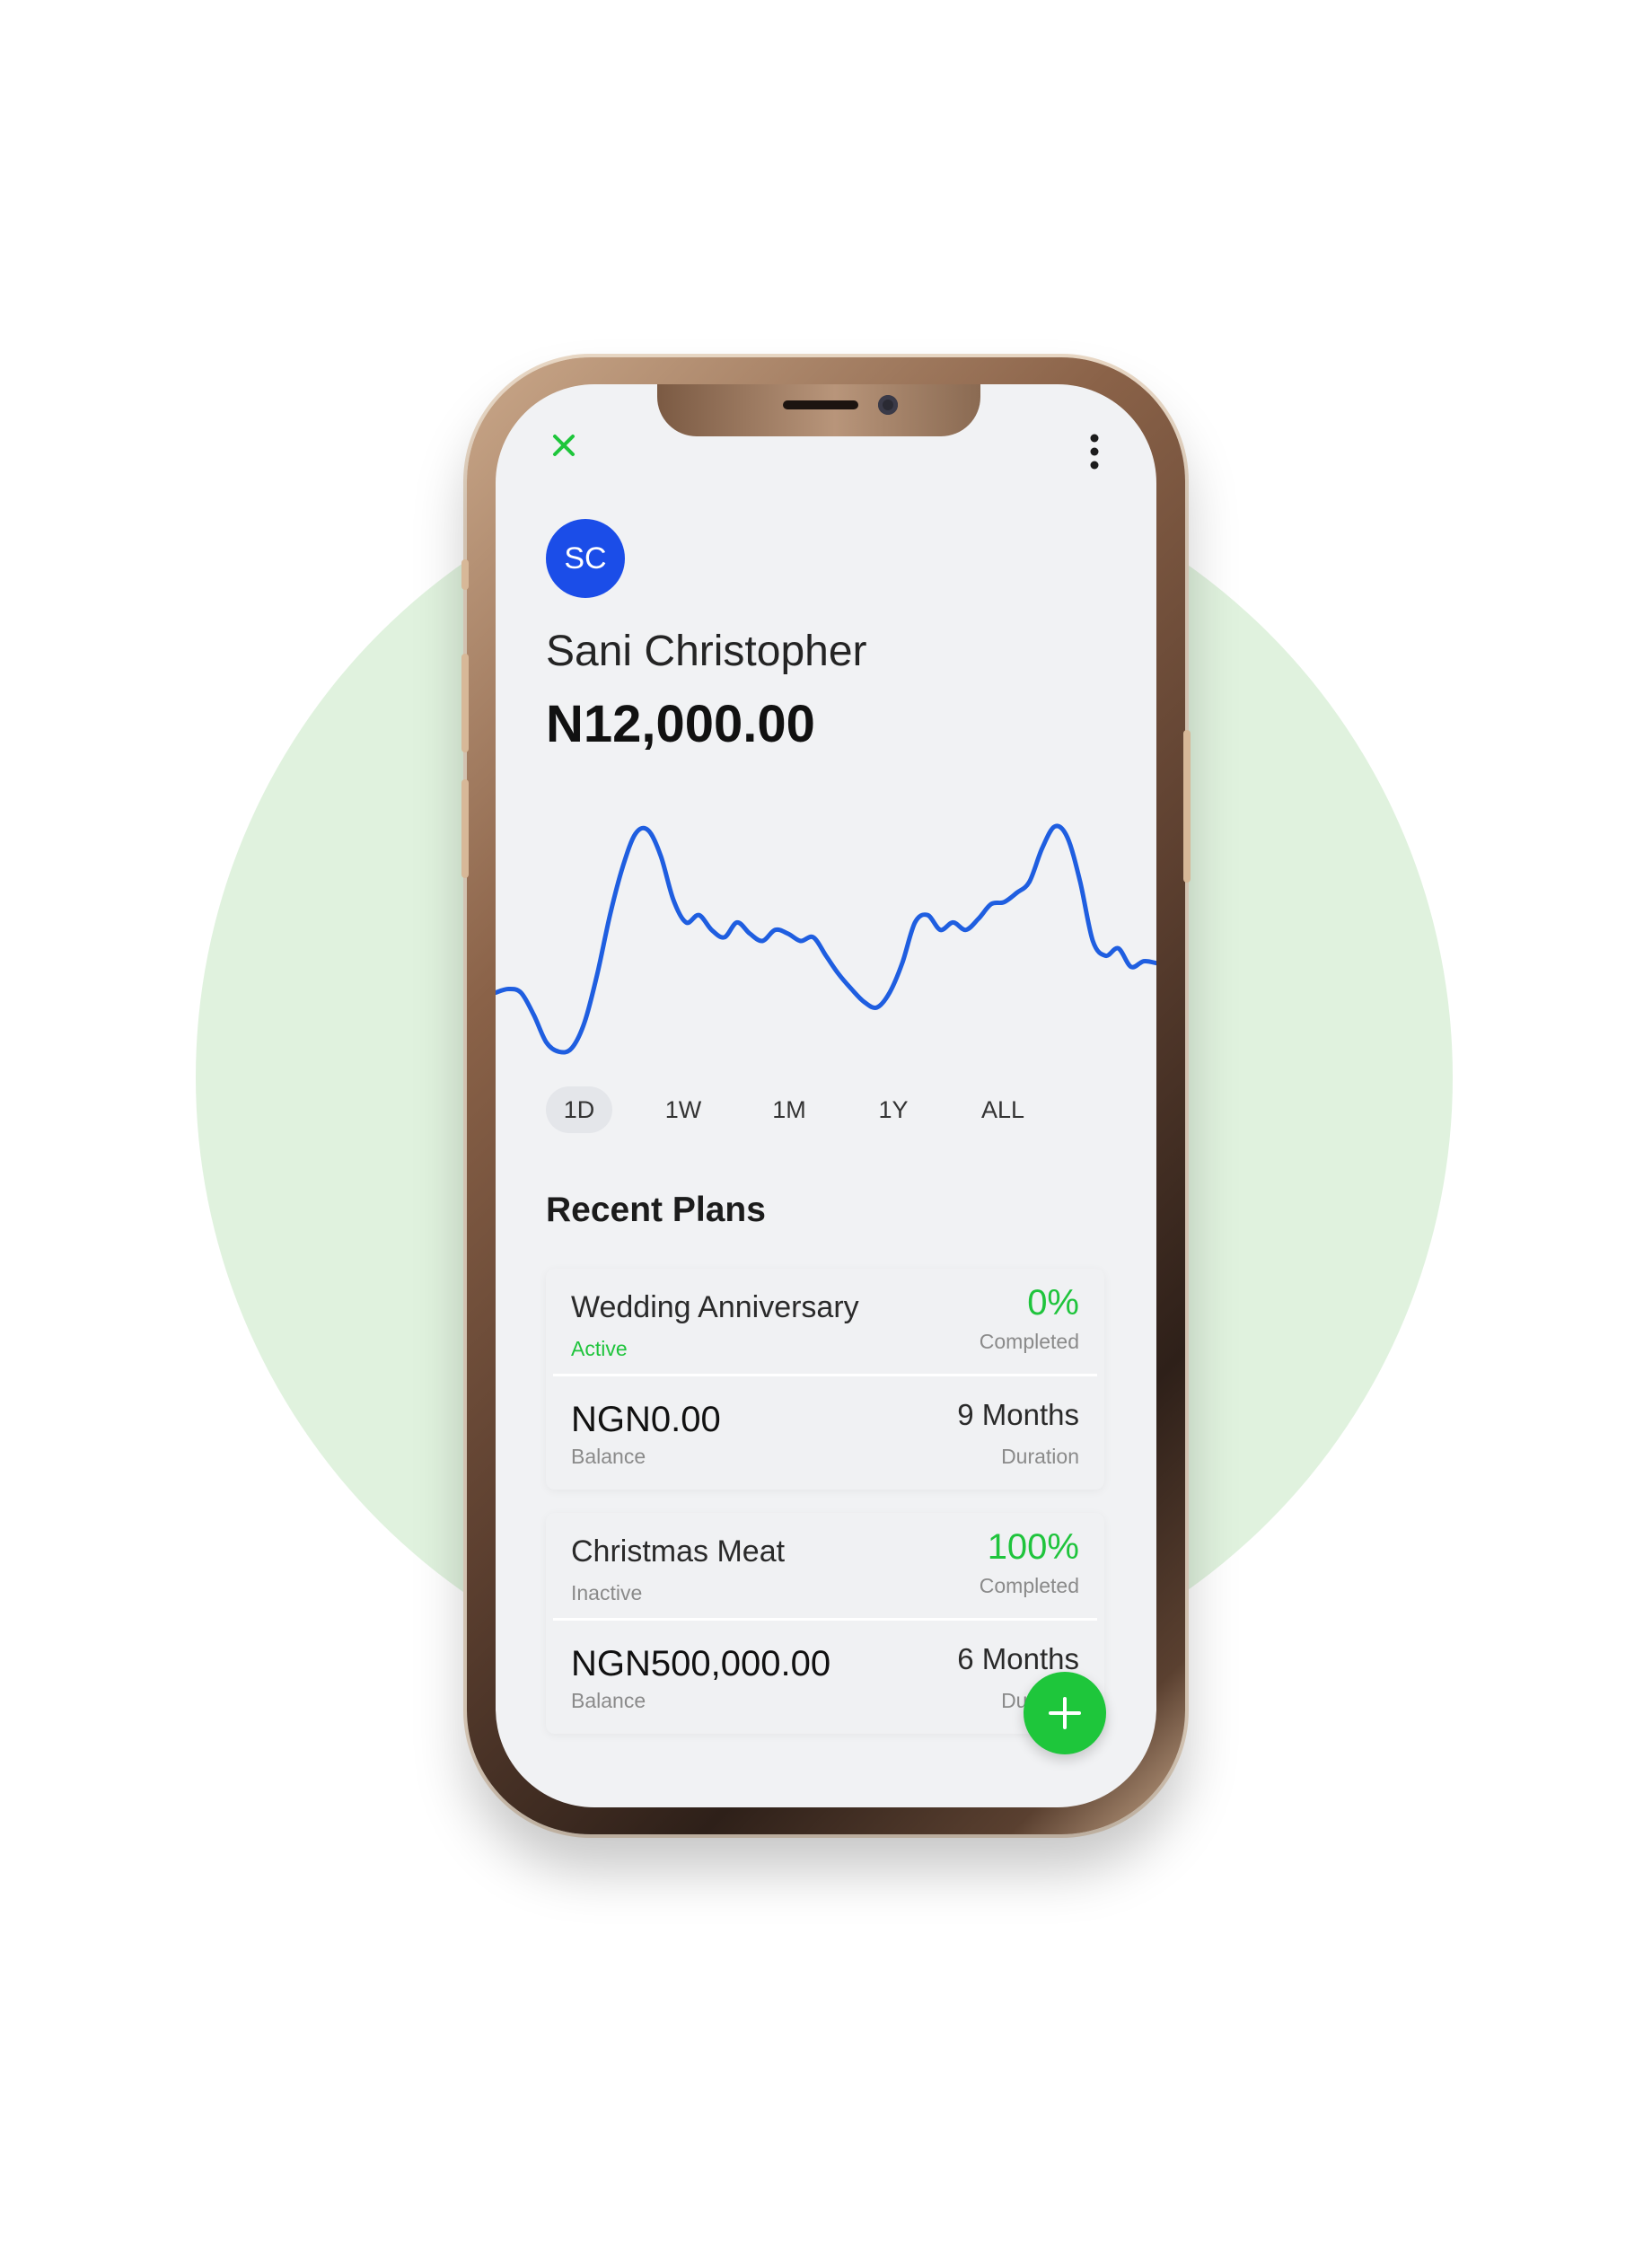  I want to click on close-button, so click(564, 445).